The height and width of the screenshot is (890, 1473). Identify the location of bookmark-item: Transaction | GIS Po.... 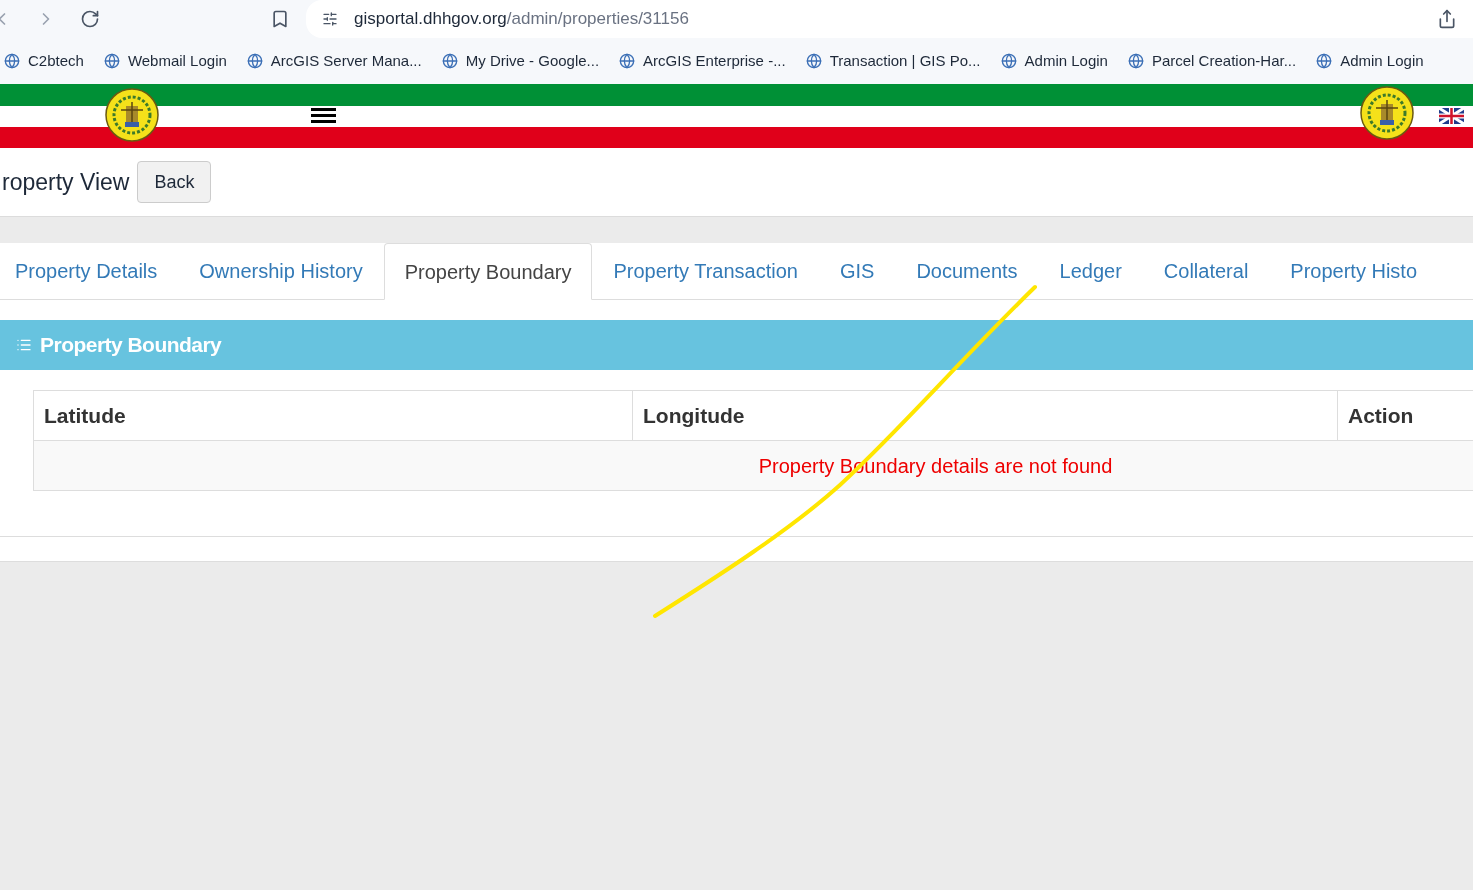
(893, 61).